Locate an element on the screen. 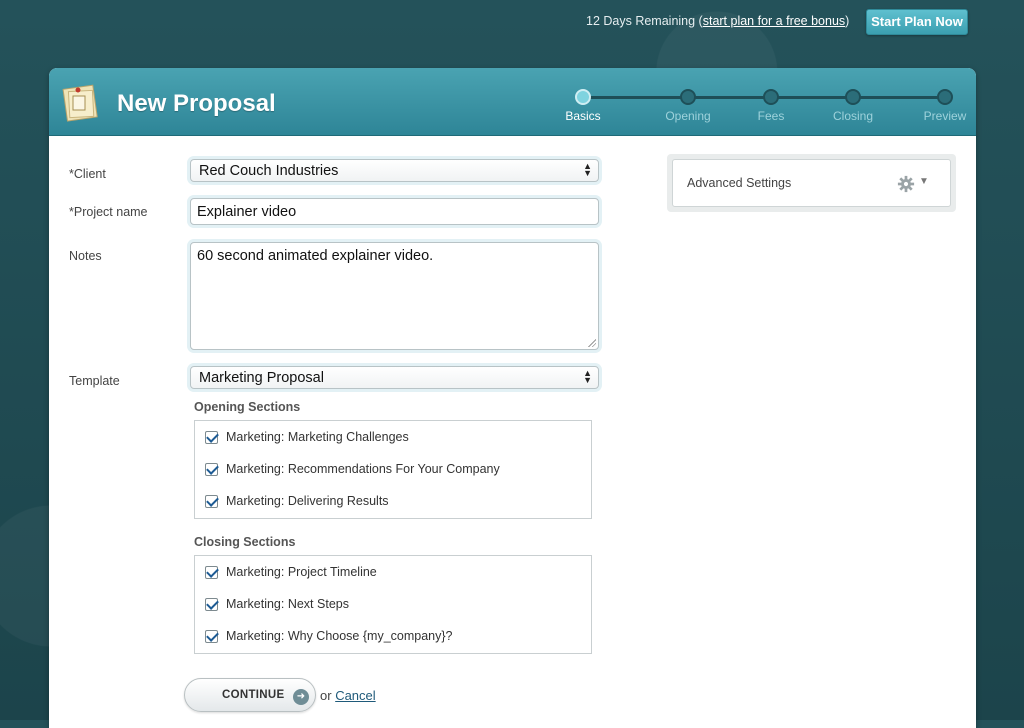 The height and width of the screenshot is (728, 1024). continue-label: CONTINUE is located at coordinates (253, 695).